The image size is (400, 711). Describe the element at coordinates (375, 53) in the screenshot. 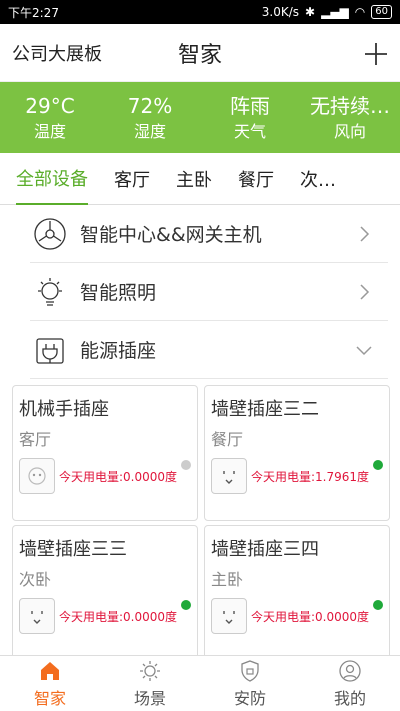

I see `plus-icon` at that location.